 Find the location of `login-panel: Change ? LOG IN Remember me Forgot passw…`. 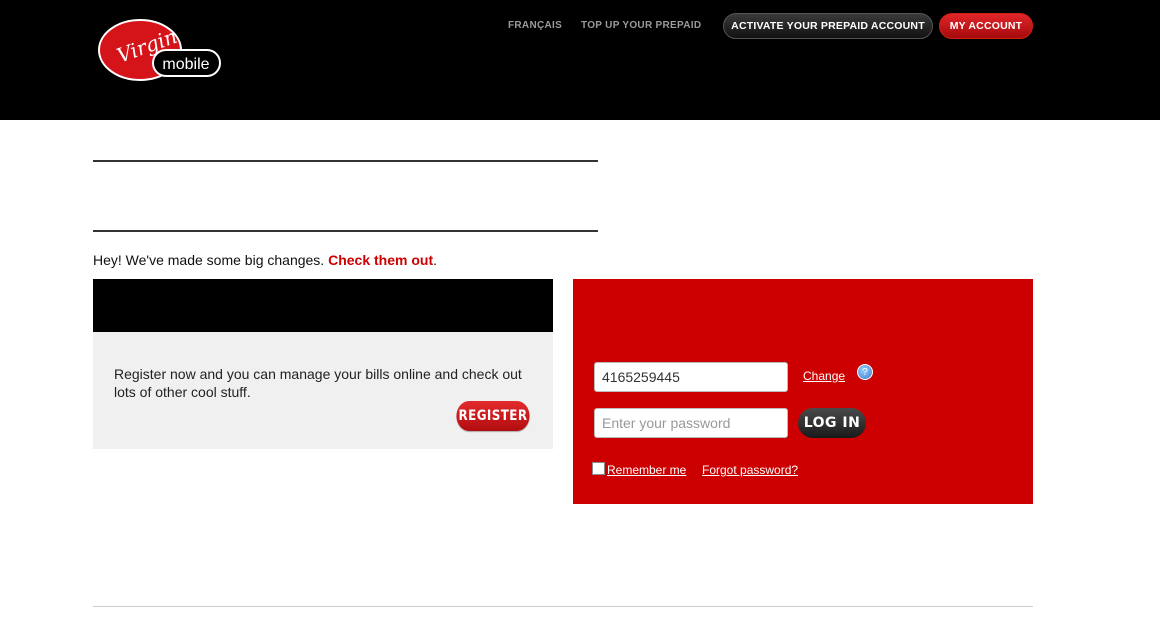

login-panel: Change ? LOG IN Remember me Forgot passw… is located at coordinates (803, 391).